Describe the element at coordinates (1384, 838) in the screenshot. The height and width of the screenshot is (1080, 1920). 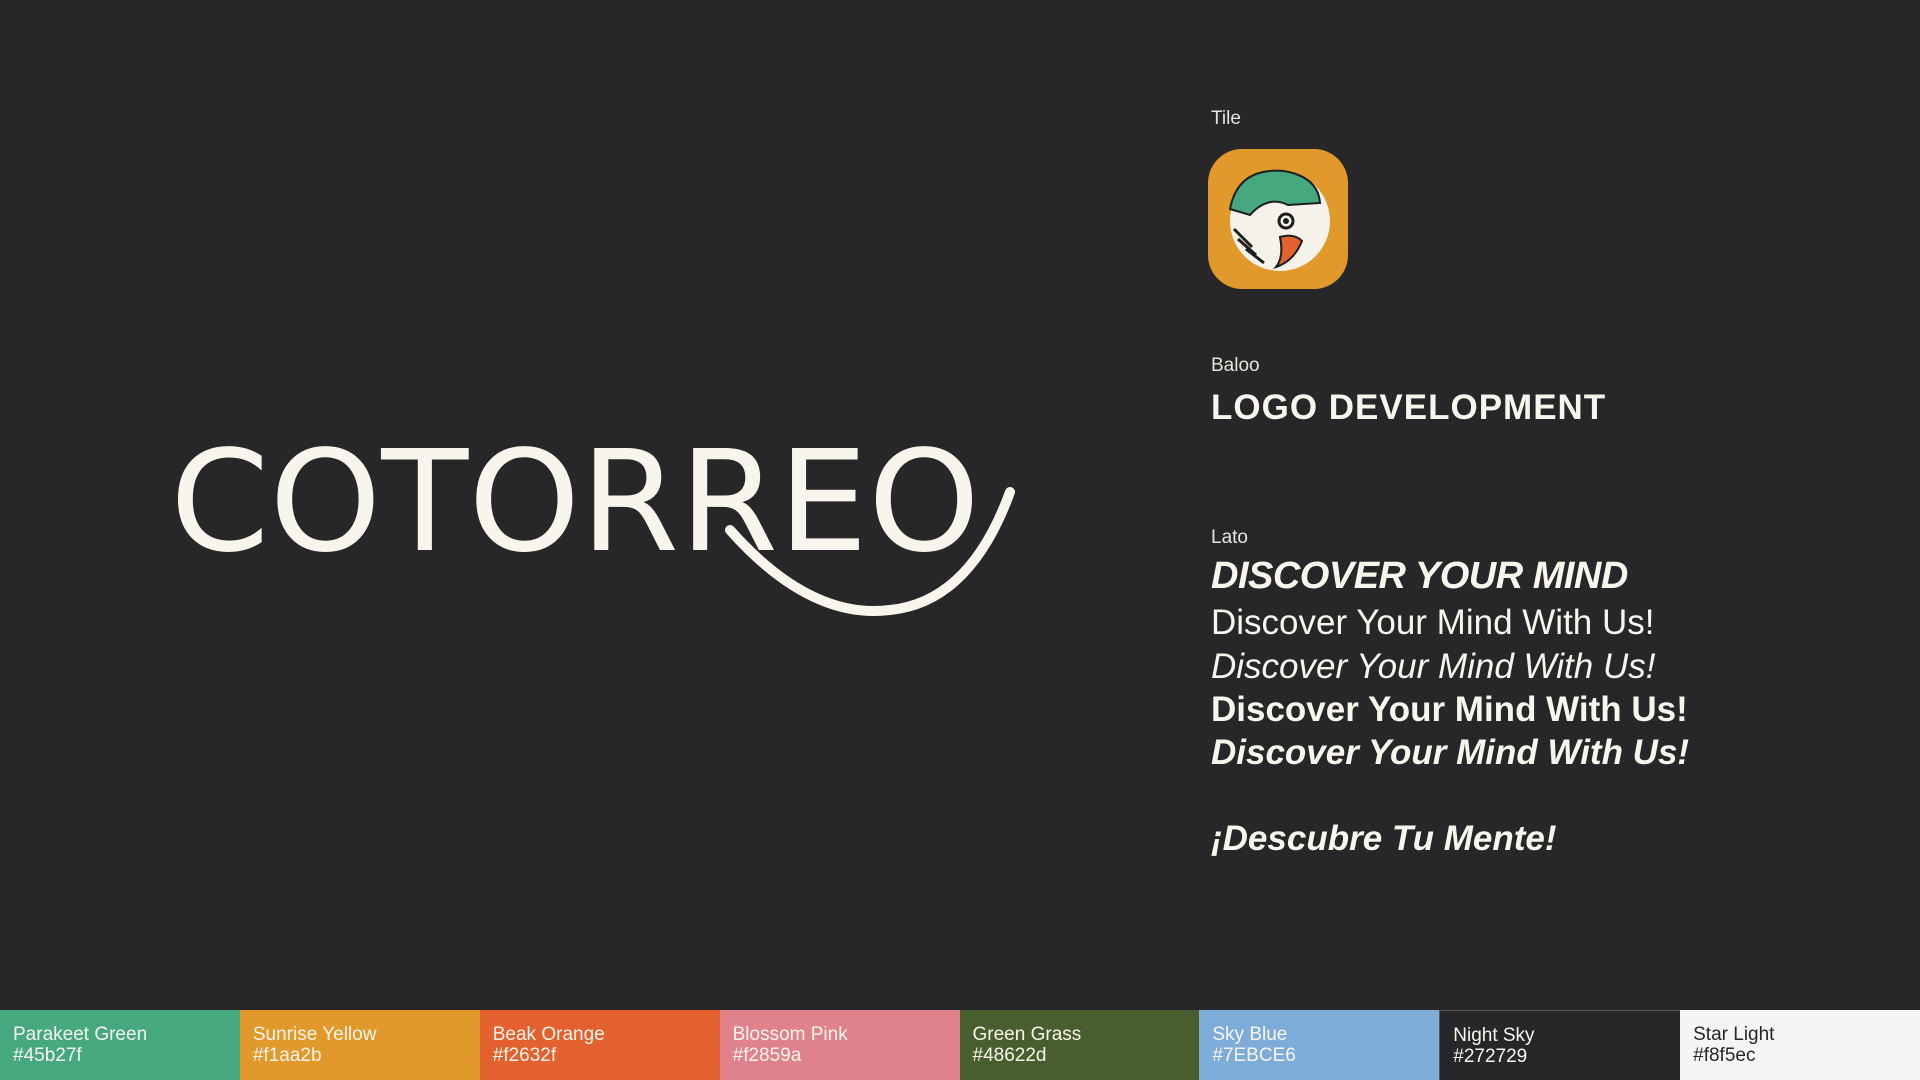
I see `lato-sample-spanish: ¡Descubre Tu Mente!` at that location.